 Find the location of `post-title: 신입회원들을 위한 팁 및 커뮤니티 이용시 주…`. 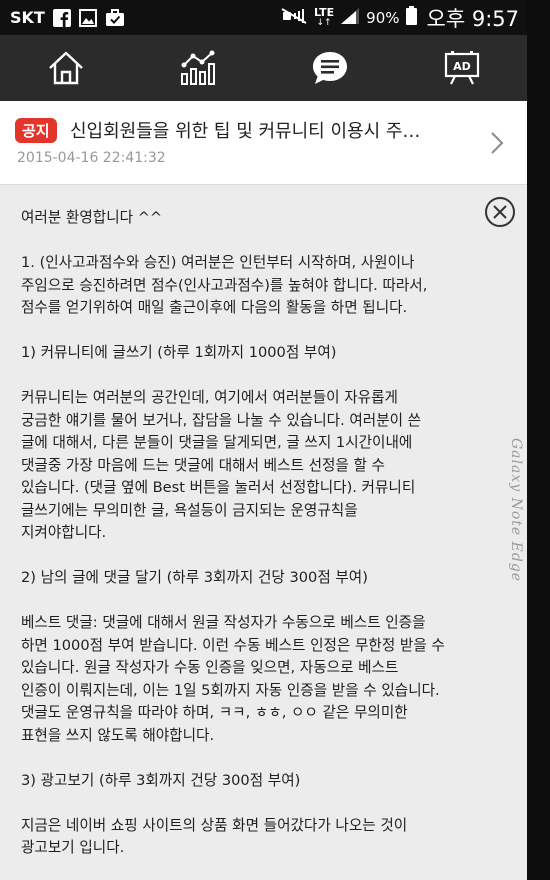

post-title: 신입회원들을 위한 팁 및 커뮤니티 이용시 주… is located at coordinates (245, 131).